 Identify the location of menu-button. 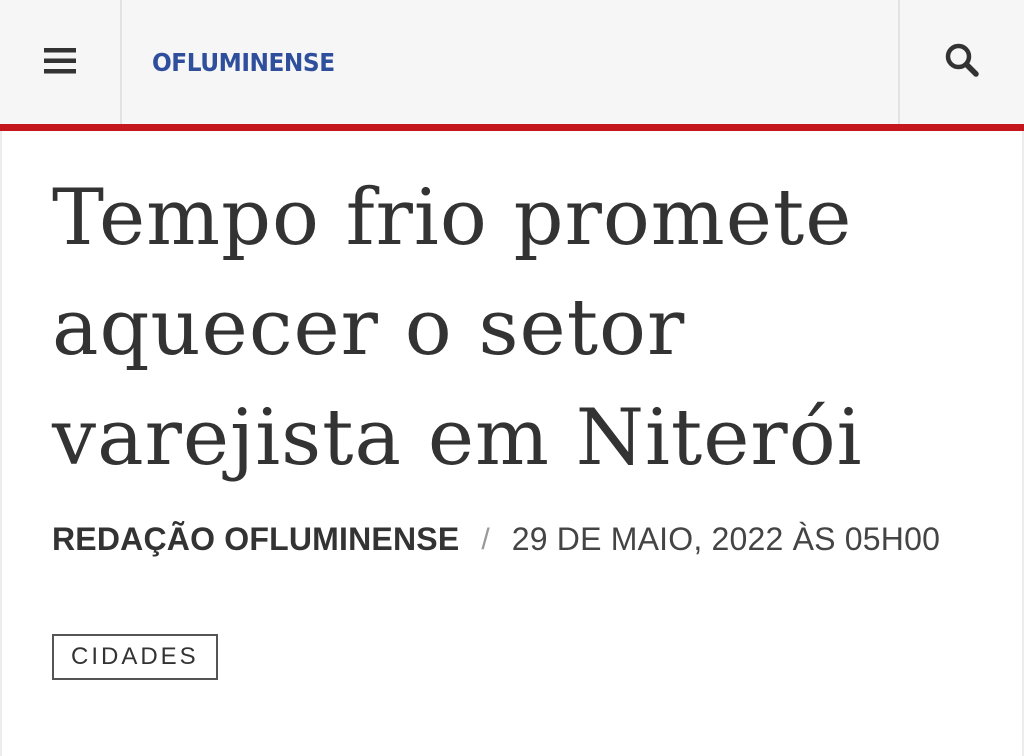
(61, 62).